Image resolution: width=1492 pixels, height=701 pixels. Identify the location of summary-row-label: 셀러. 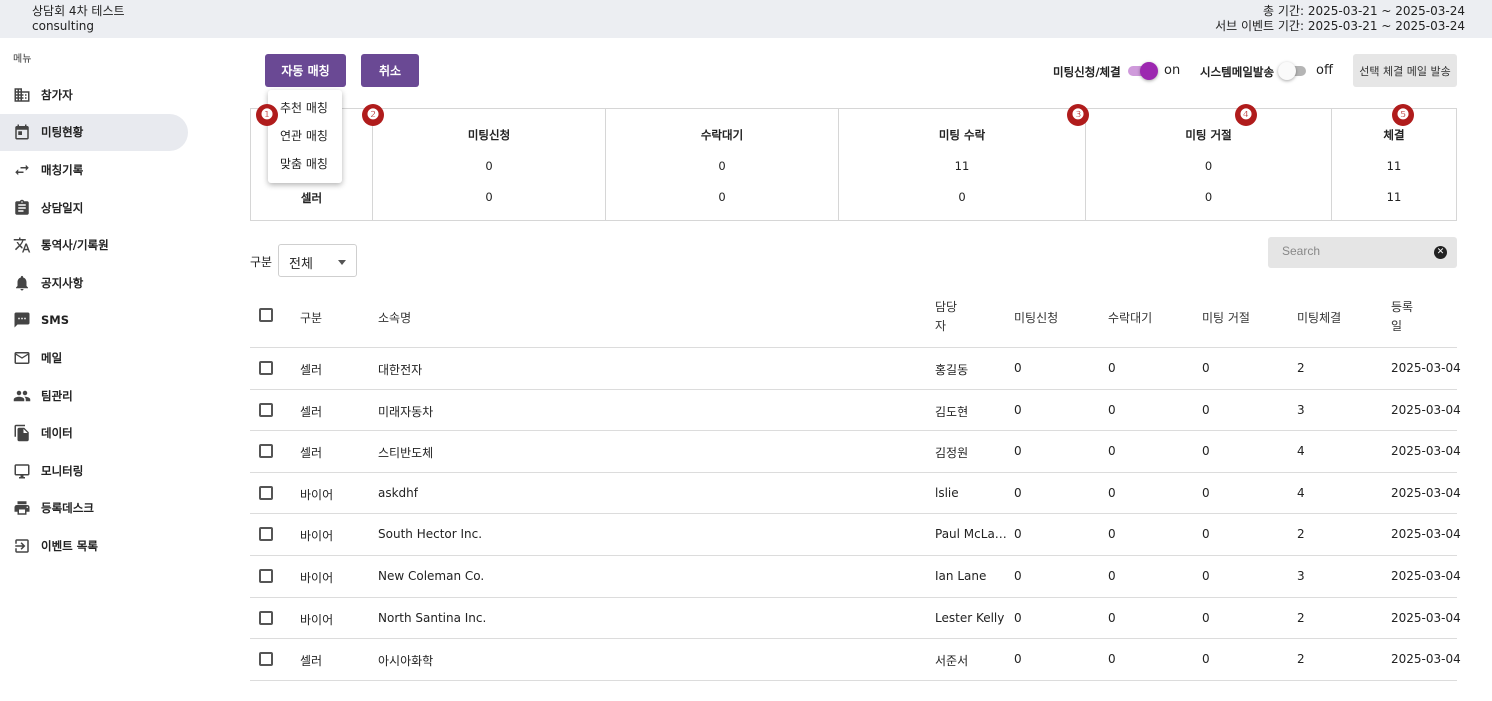
(311, 198).